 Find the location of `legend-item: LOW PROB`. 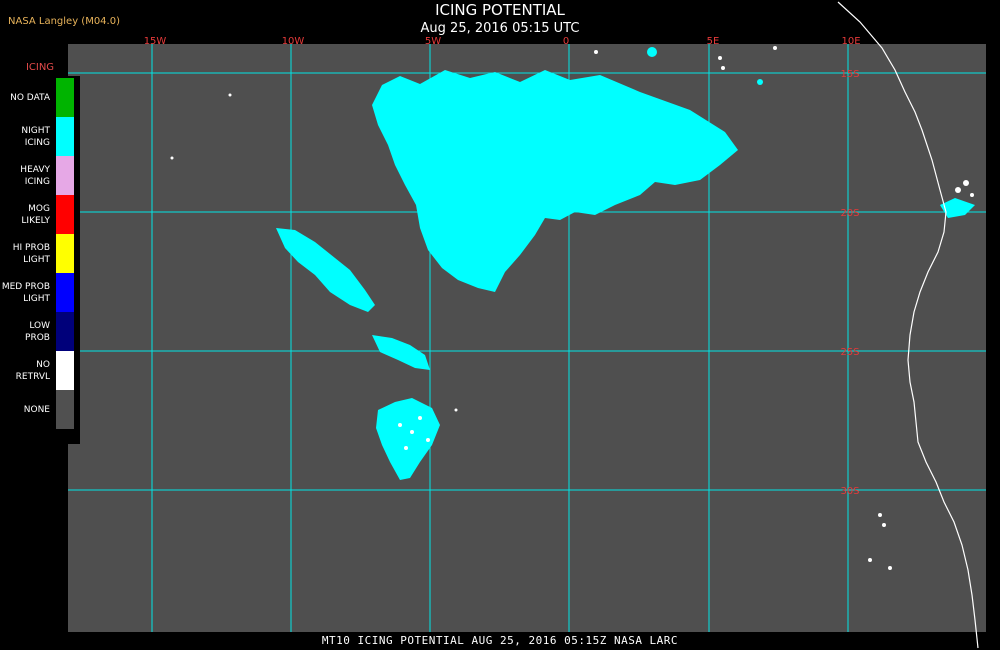

legend-item: LOW PROB is located at coordinates (38, 331).